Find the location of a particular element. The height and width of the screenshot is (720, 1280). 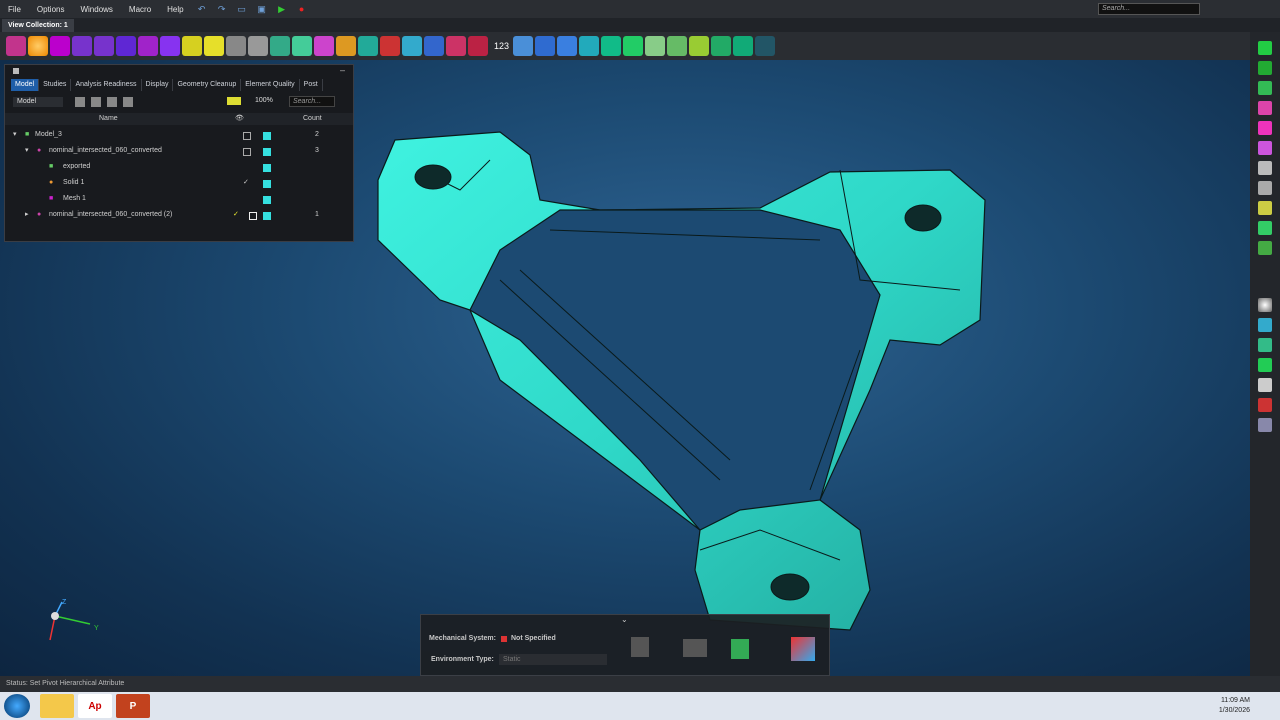

env-type-select: Static is located at coordinates (553, 659).